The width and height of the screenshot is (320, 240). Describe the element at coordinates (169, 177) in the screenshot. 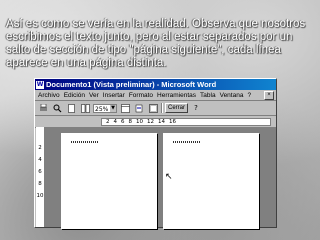

I see `mouse-cursor-icon: ↖` at that location.